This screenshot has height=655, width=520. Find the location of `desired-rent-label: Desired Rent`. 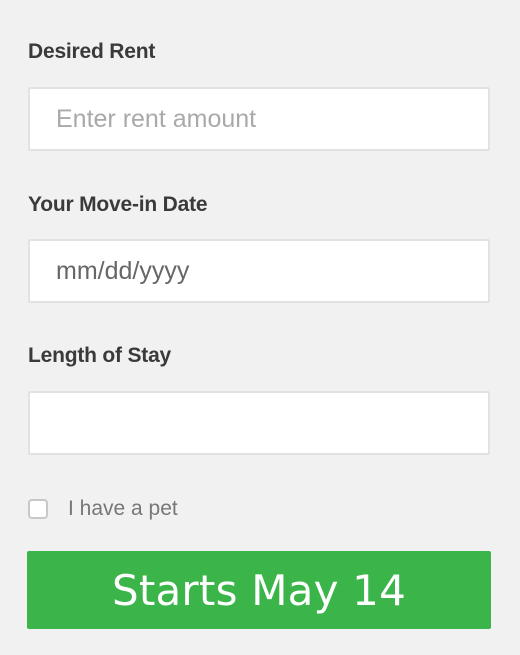

desired-rent-label: Desired Rent is located at coordinates (92, 51).